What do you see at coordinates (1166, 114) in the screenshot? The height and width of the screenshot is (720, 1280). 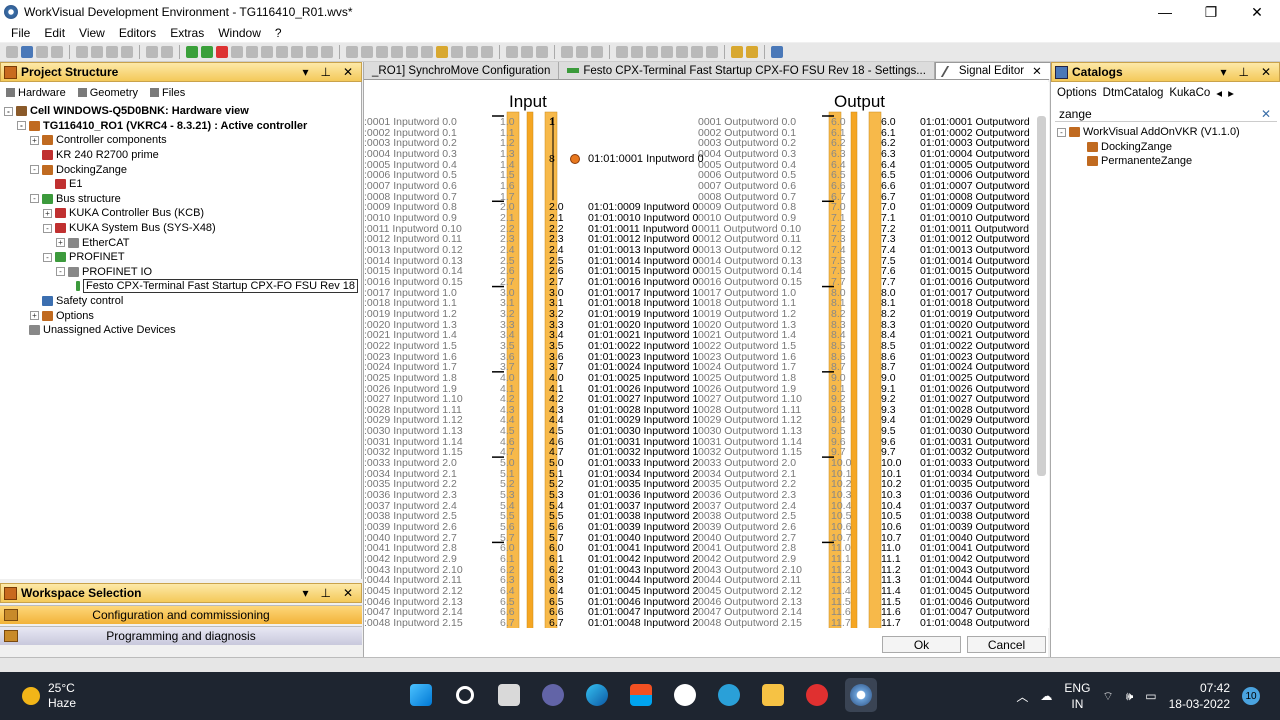 I see `catalog-search-input: zange ✕` at bounding box center [1166, 114].